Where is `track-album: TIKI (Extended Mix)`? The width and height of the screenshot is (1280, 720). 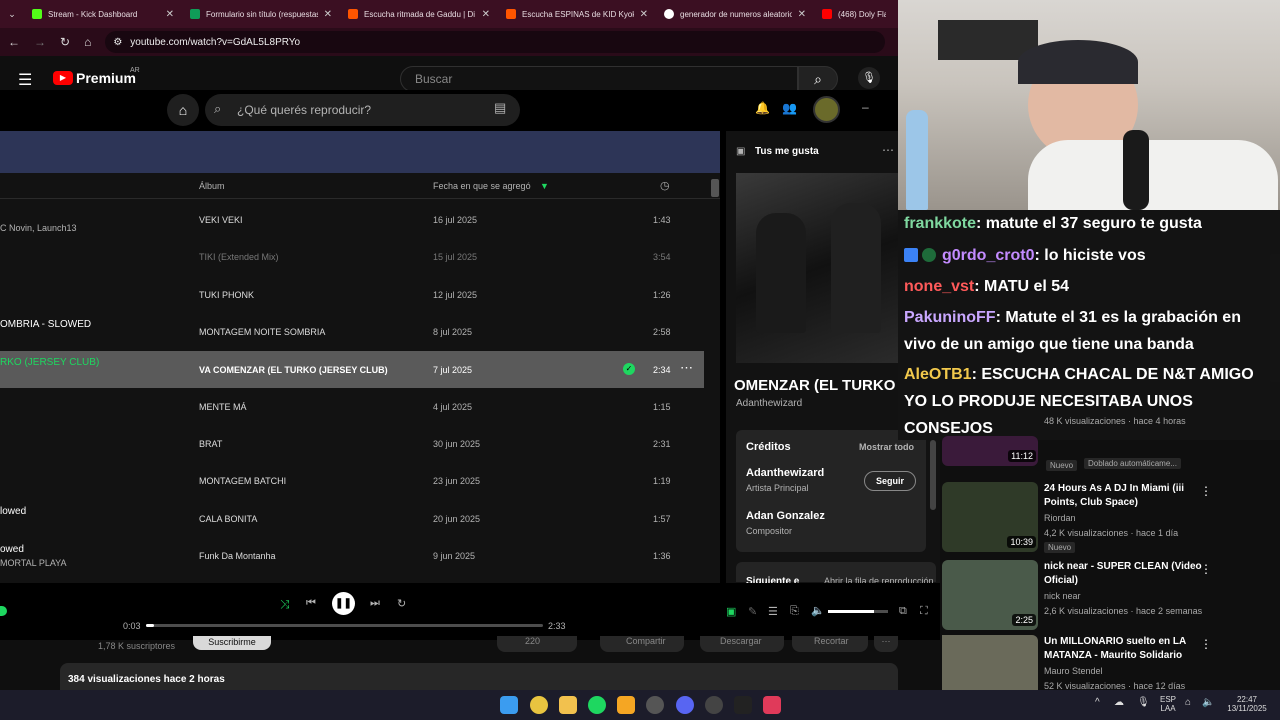 track-album: TIKI (Extended Mix) is located at coordinates (239, 257).